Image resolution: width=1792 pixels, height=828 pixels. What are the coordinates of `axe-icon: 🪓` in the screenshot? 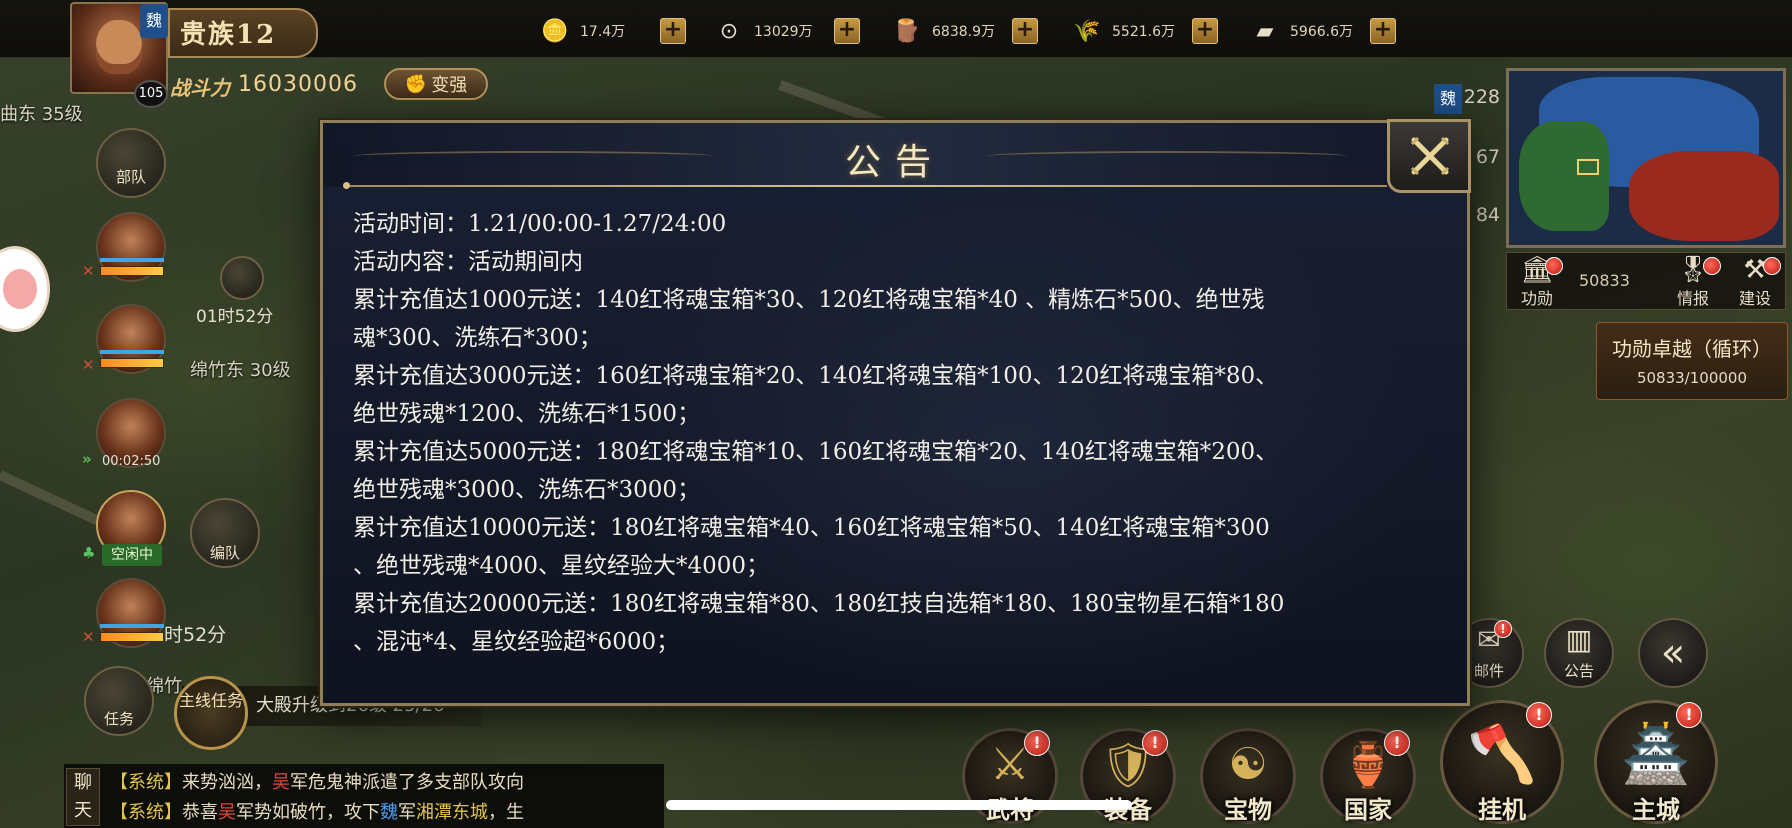 It's located at (1502, 754).